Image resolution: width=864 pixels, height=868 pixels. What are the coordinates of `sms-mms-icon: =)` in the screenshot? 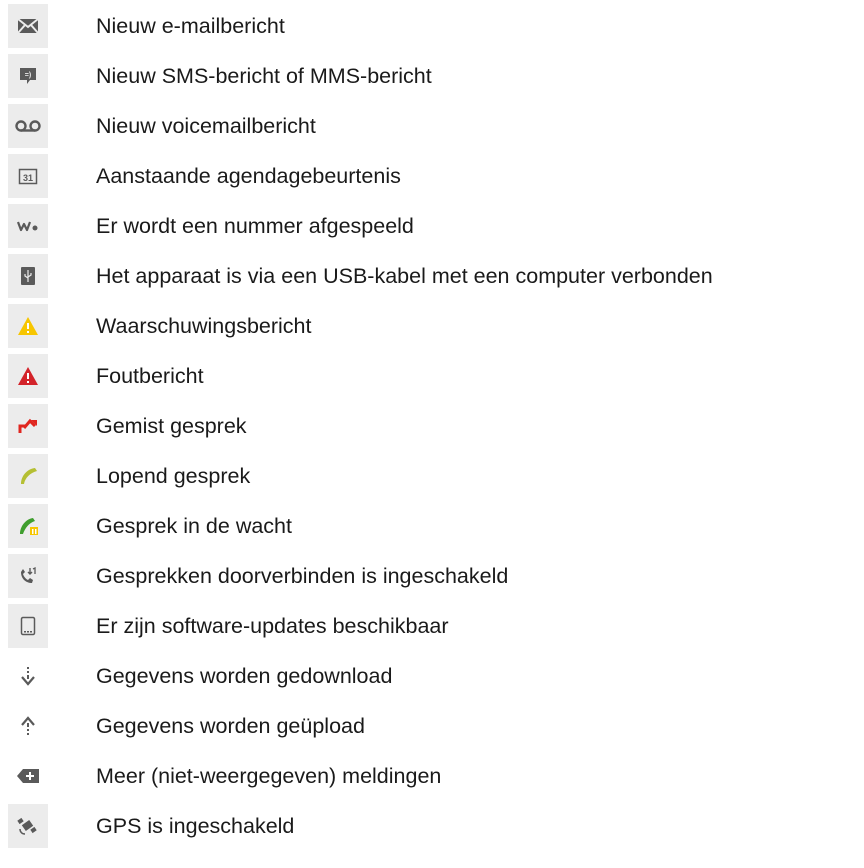 It's located at (28, 76).